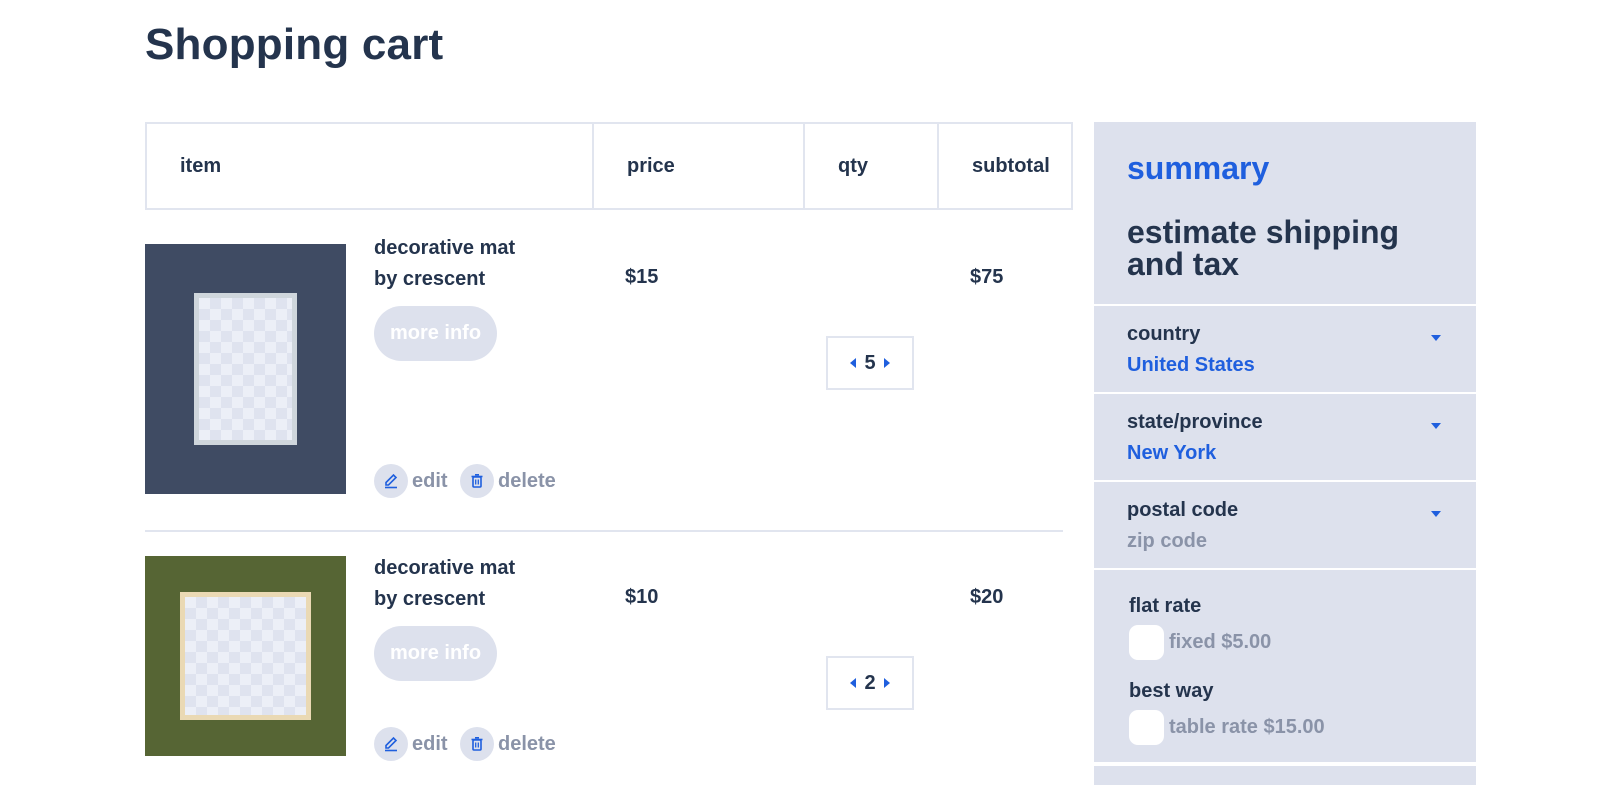 This screenshot has height=785, width=1600. What do you see at coordinates (1171, 453) in the screenshot?
I see `state-value: New York` at bounding box center [1171, 453].